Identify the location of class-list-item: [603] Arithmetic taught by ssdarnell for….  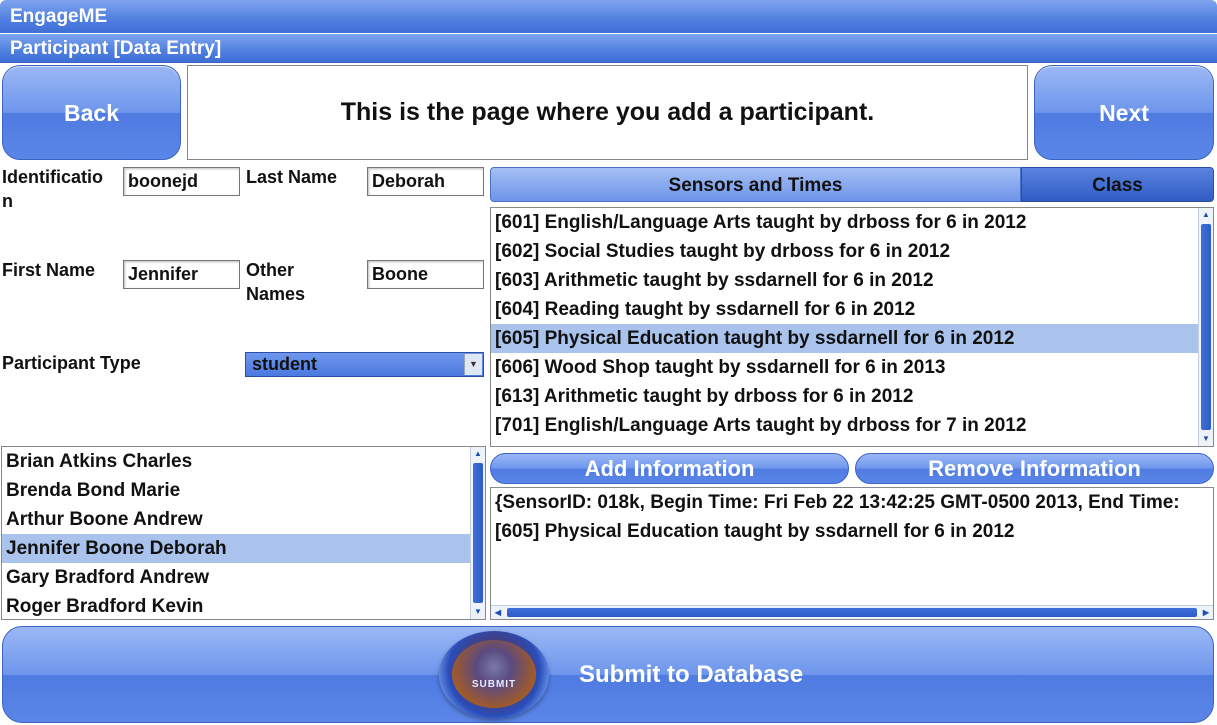
(852, 280).